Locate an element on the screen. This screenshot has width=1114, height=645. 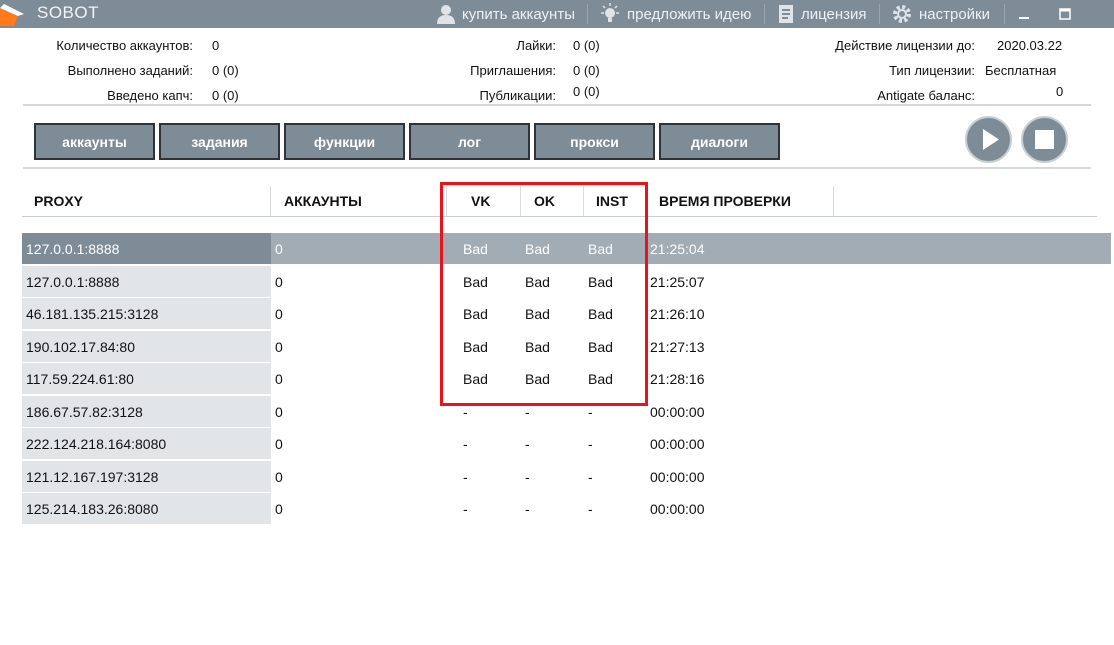
stop-icon is located at coordinates (1044, 139).